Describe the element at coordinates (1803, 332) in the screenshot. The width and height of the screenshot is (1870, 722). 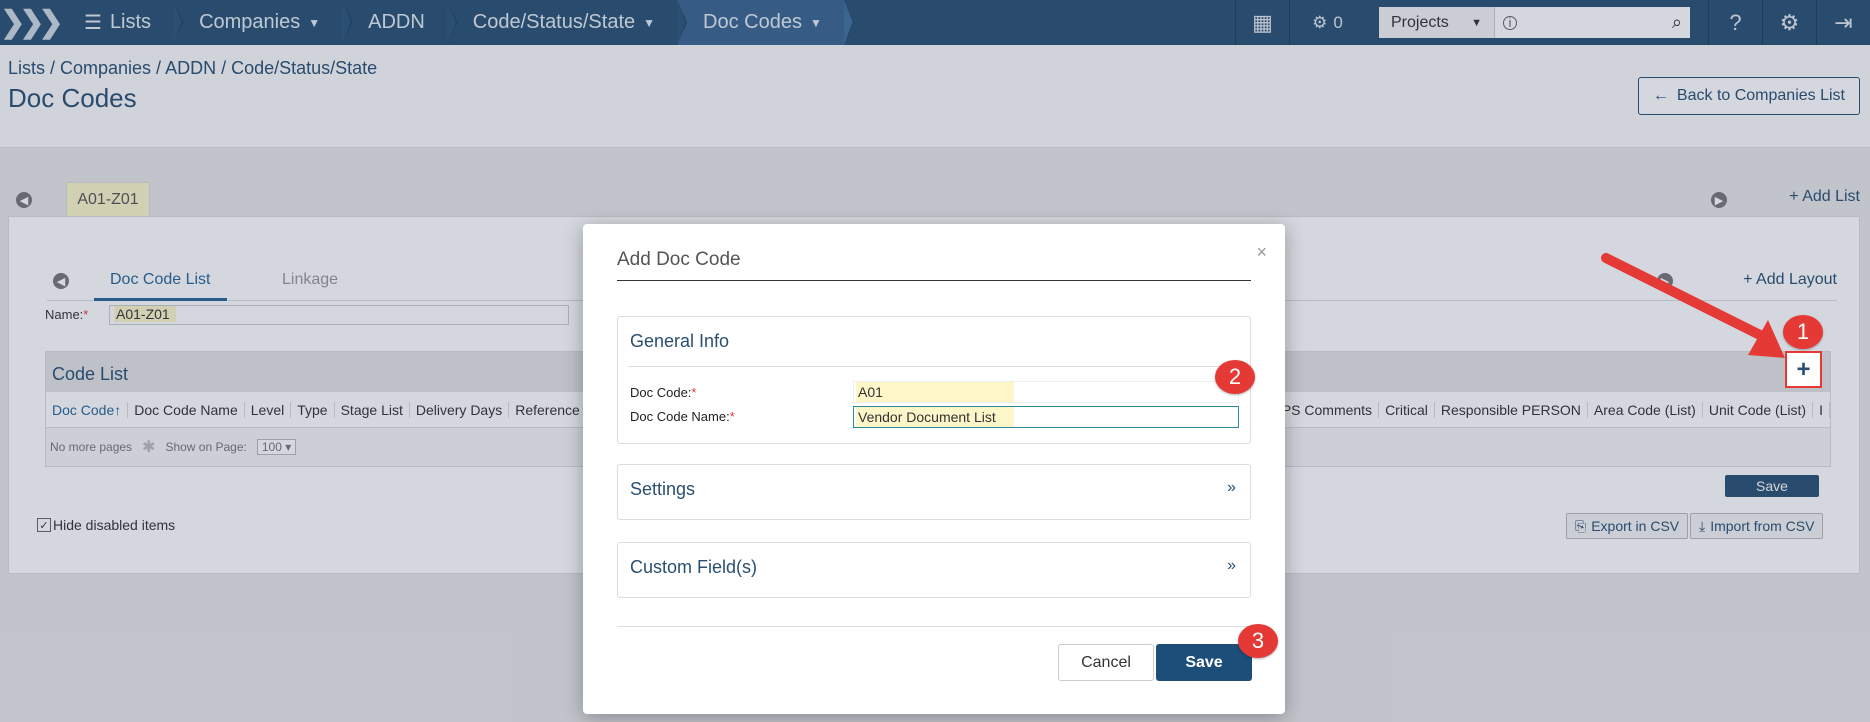
I see `annotation-badge-1: 1` at that location.